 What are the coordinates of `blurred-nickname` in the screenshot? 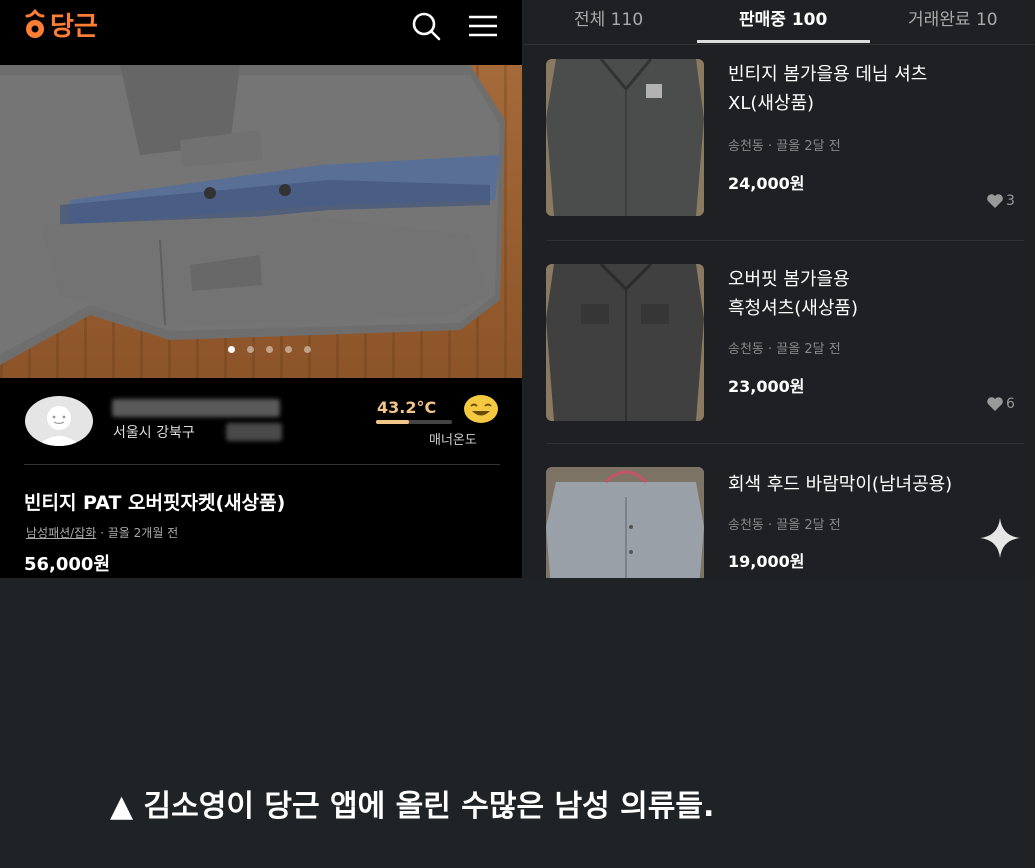 It's located at (196, 408).